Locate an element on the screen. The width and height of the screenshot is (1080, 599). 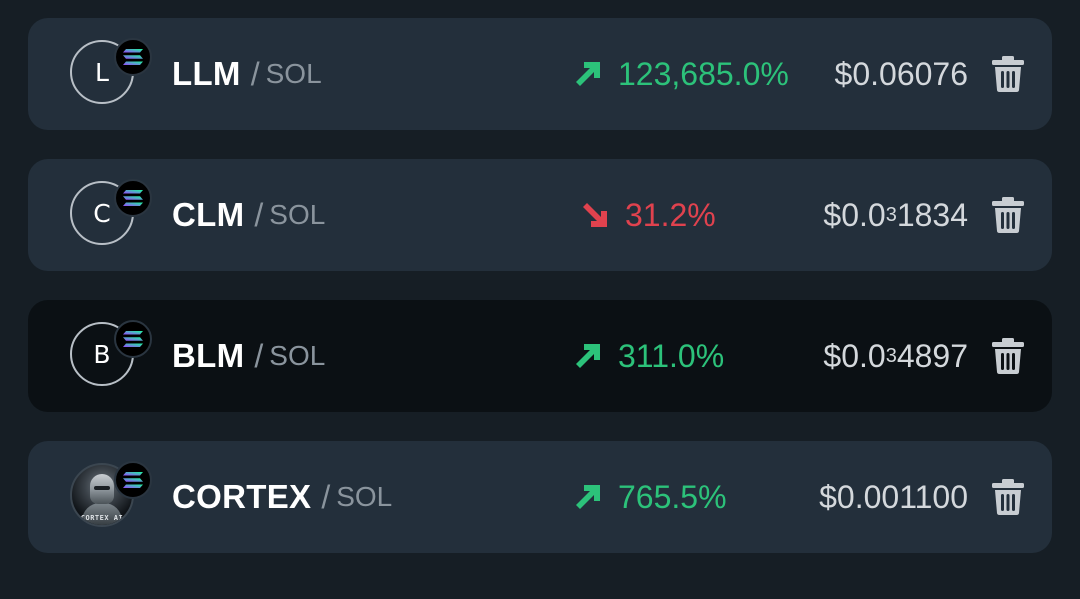
price-prefix: $0.06076 is located at coordinates (901, 73).